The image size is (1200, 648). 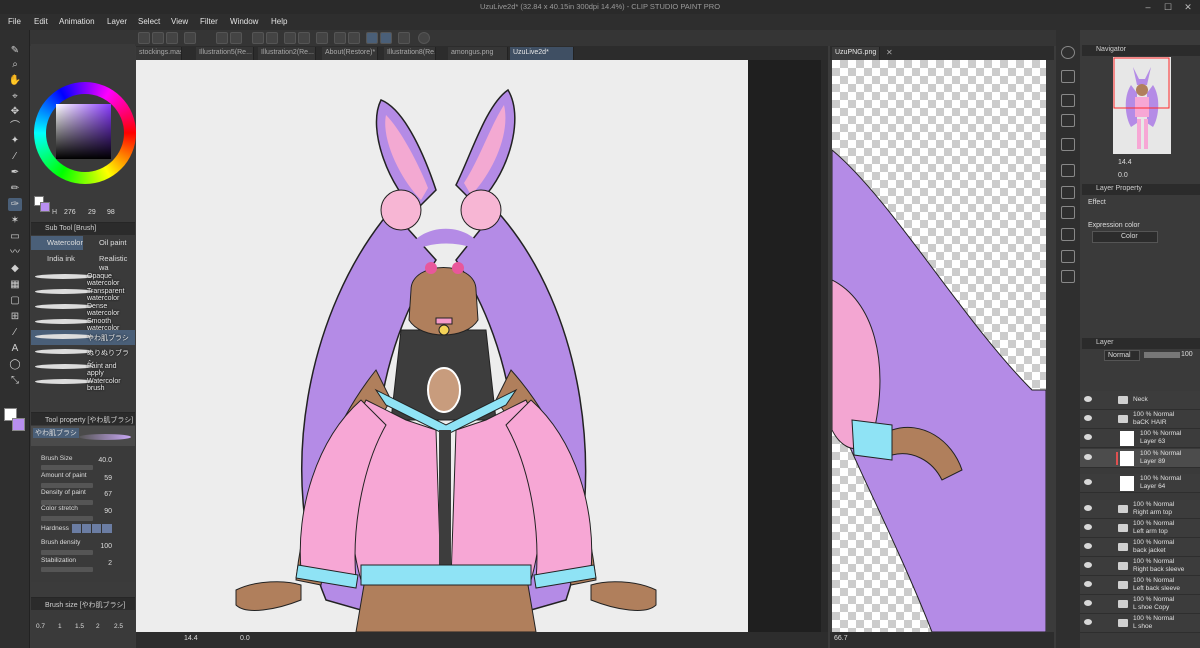 What do you see at coordinates (102, 546) in the screenshot?
I see `brush-density-value: 100` at bounding box center [102, 546].